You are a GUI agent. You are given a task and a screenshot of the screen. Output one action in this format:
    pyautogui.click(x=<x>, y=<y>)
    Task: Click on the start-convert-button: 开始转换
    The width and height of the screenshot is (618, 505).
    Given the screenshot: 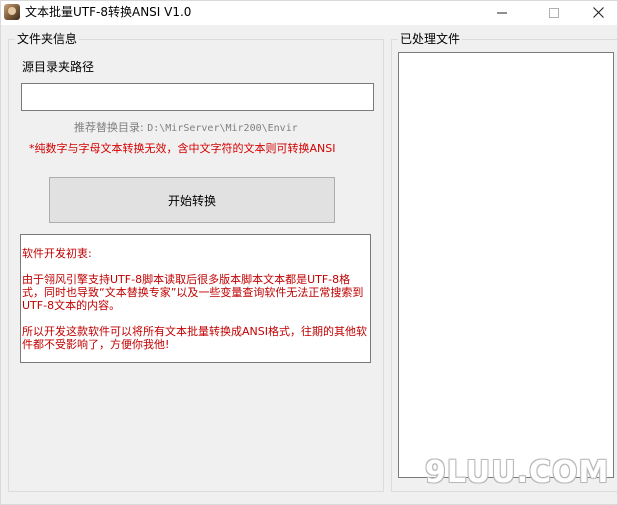 What is the action you would take?
    pyautogui.click(x=192, y=200)
    